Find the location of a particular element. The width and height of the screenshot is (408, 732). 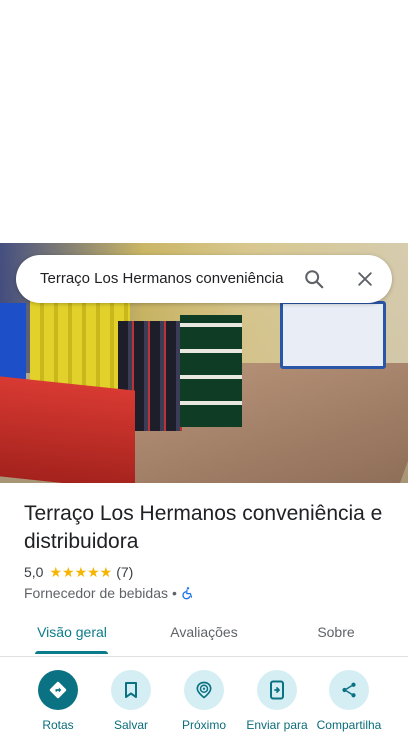

close-icon is located at coordinates (365, 279).